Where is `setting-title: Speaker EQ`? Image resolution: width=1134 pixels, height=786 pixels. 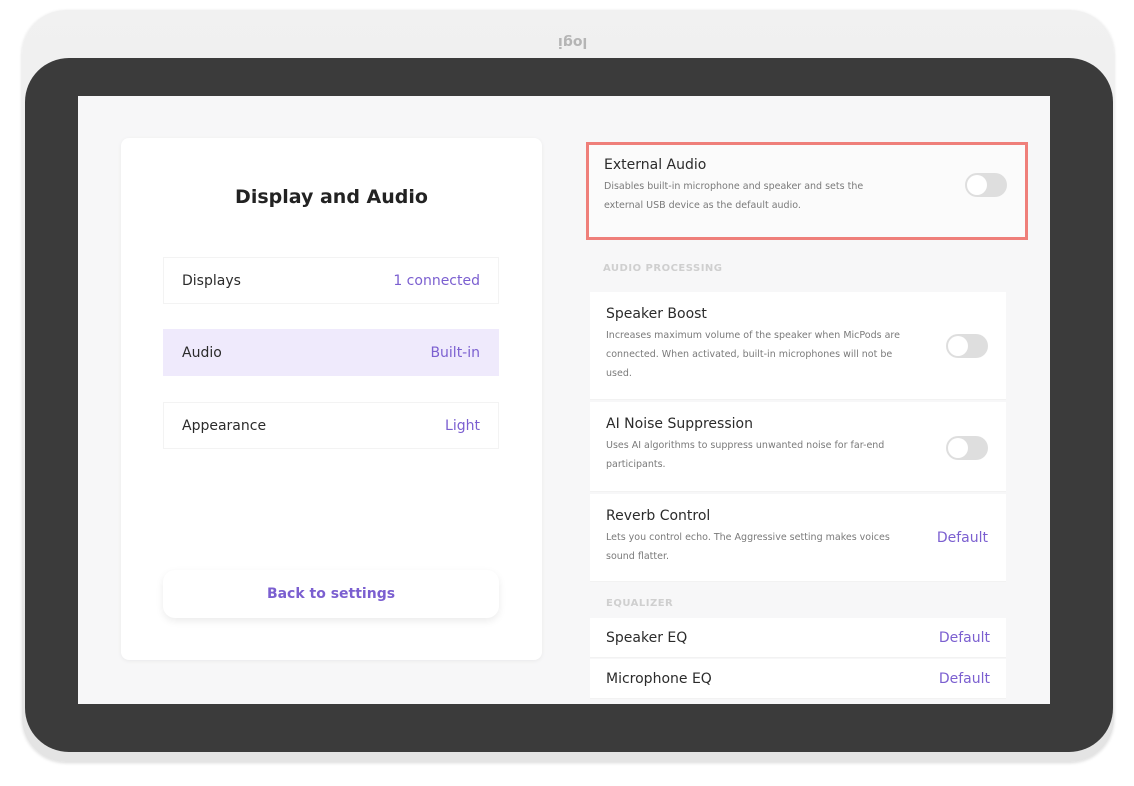
setting-title: Speaker EQ is located at coordinates (647, 637).